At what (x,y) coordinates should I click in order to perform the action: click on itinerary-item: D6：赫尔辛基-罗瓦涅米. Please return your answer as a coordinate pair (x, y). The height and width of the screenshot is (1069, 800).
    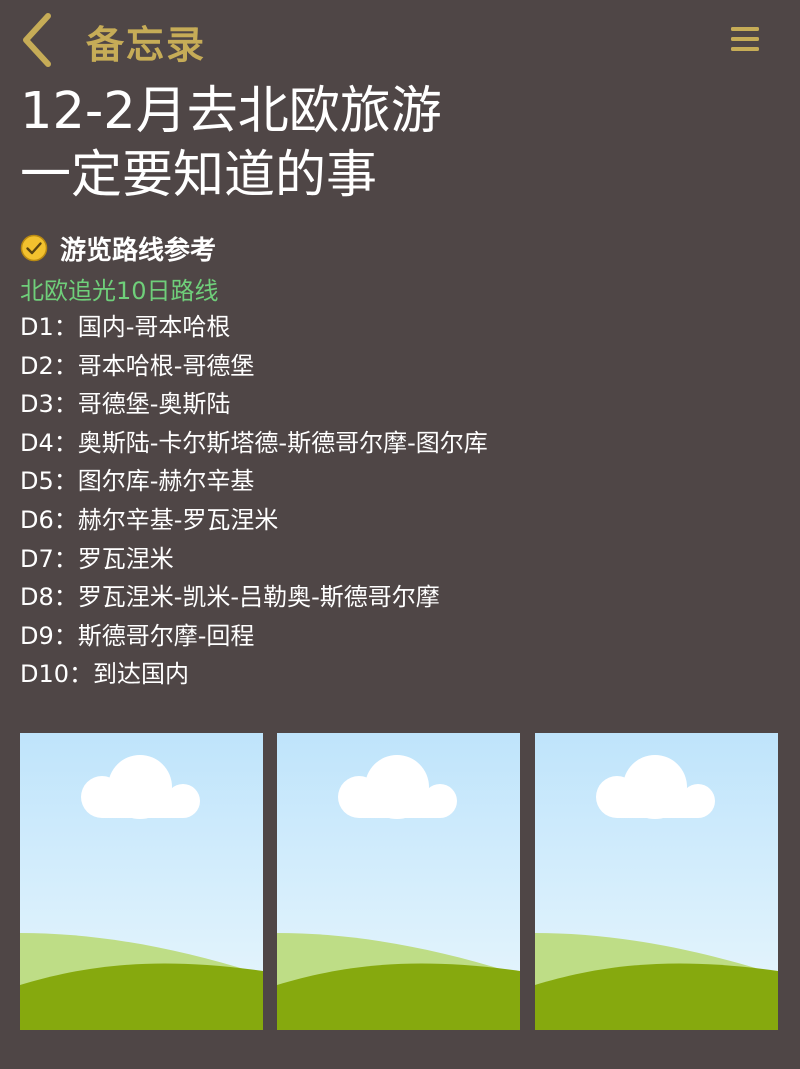
    Looking at the image, I should click on (149, 519).